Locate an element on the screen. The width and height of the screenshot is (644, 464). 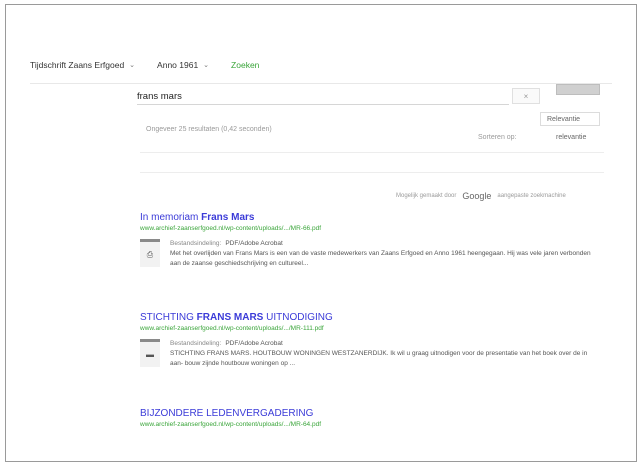
sort-value: relevantie is located at coordinates (571, 137).